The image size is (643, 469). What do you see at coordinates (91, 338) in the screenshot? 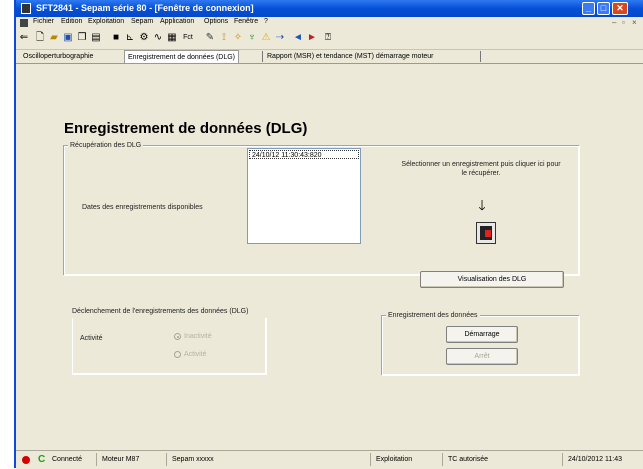
I see `activity-label: Activité` at bounding box center [91, 338].